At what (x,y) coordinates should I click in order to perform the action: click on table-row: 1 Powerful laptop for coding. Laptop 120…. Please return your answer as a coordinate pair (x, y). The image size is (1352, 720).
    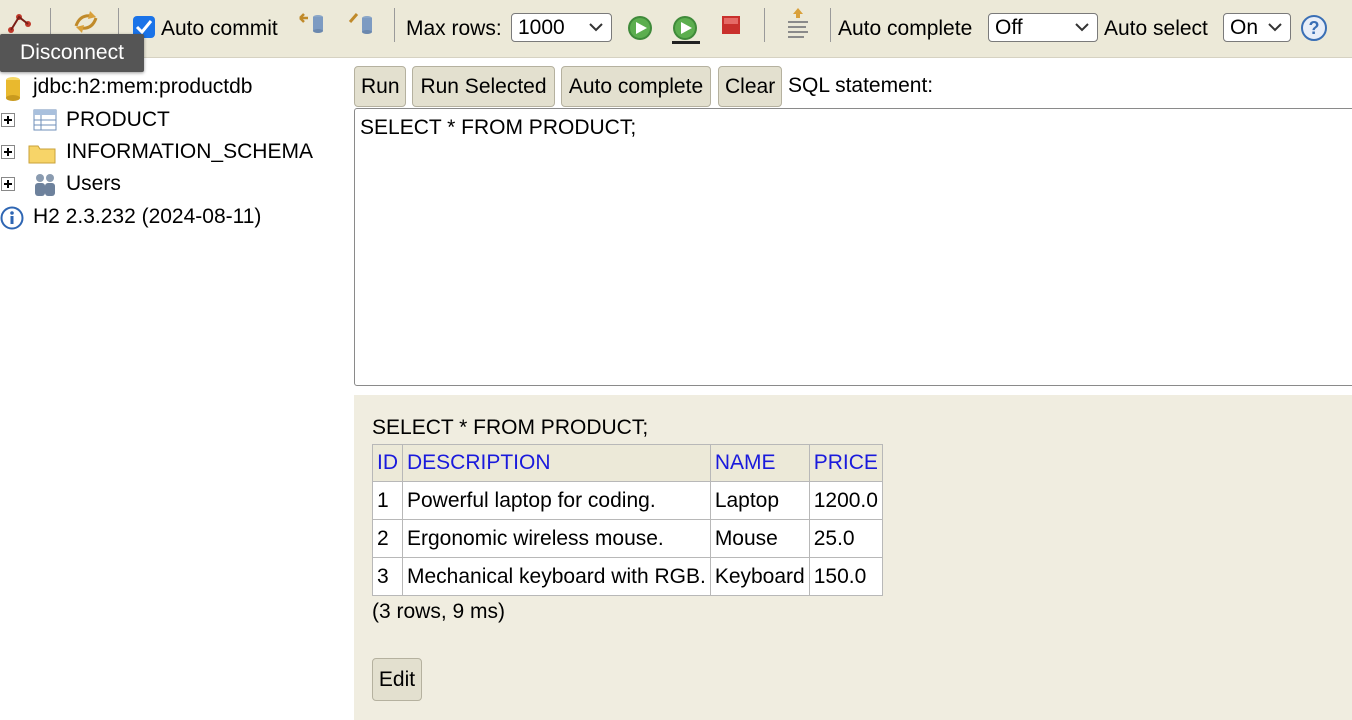
    Looking at the image, I should click on (627, 500).